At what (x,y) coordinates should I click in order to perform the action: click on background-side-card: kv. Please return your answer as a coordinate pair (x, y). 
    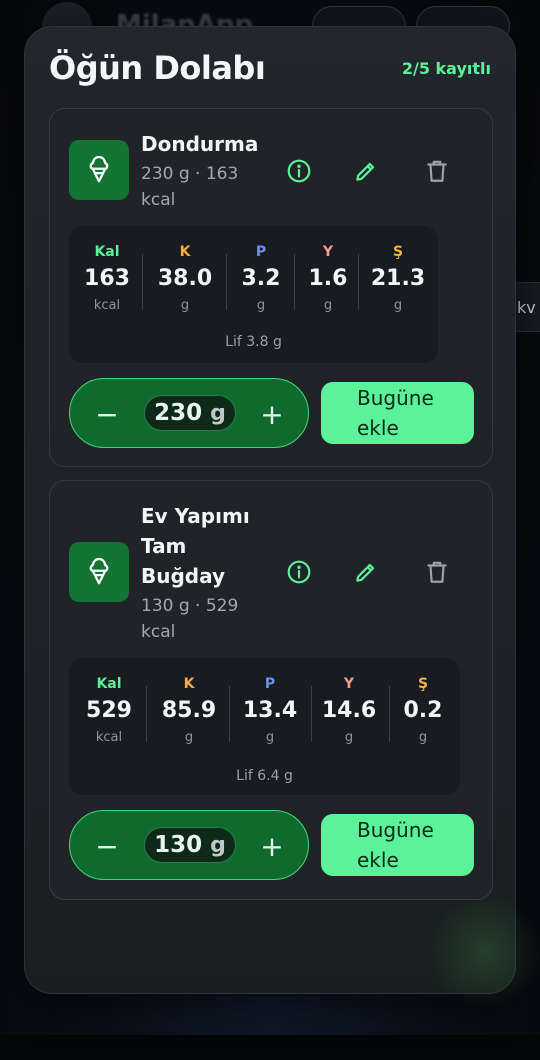
    Looking at the image, I should click on (526, 307).